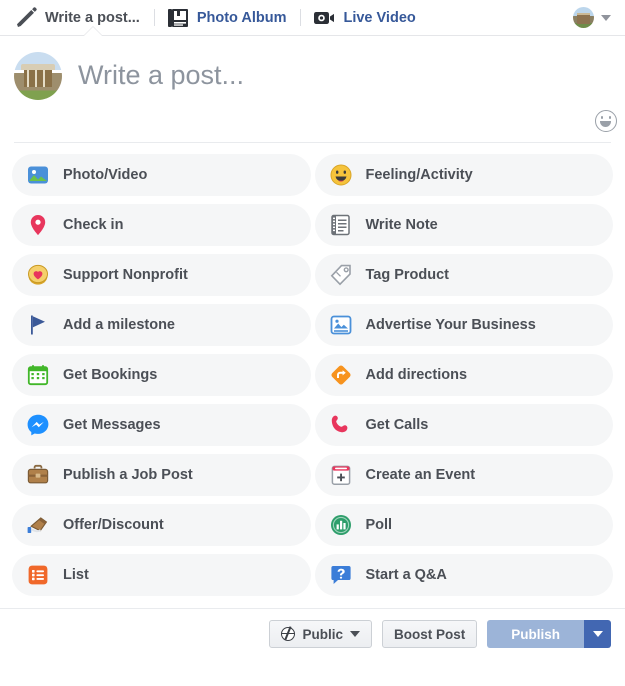 The width and height of the screenshot is (625, 686). Describe the element at coordinates (105, 175) in the screenshot. I see `option-label: Photo/Video` at that location.